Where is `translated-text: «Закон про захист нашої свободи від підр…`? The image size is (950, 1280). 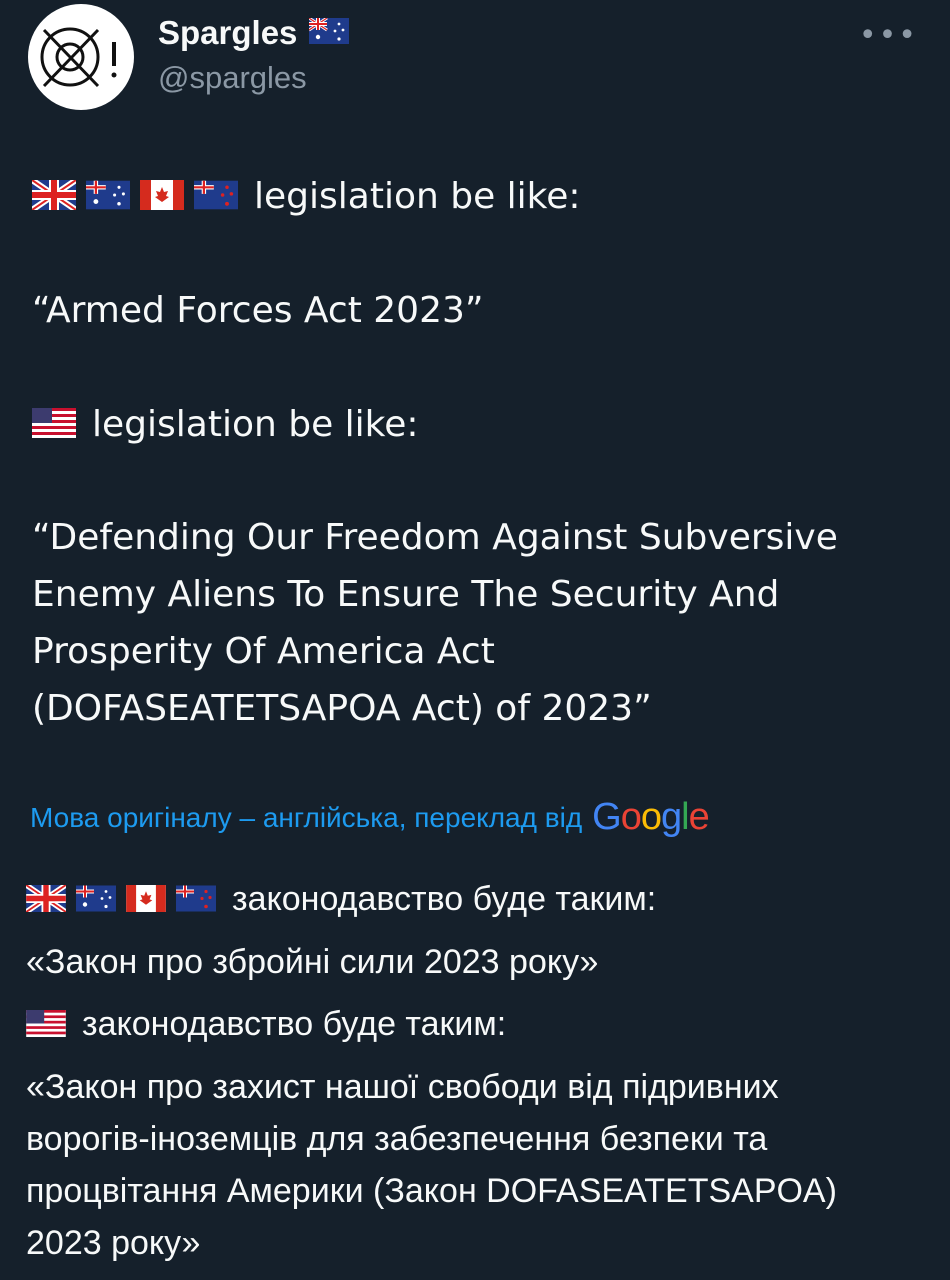
translated-text: «Закон про захист нашої свободи від підр… is located at coordinates (402, 1087).